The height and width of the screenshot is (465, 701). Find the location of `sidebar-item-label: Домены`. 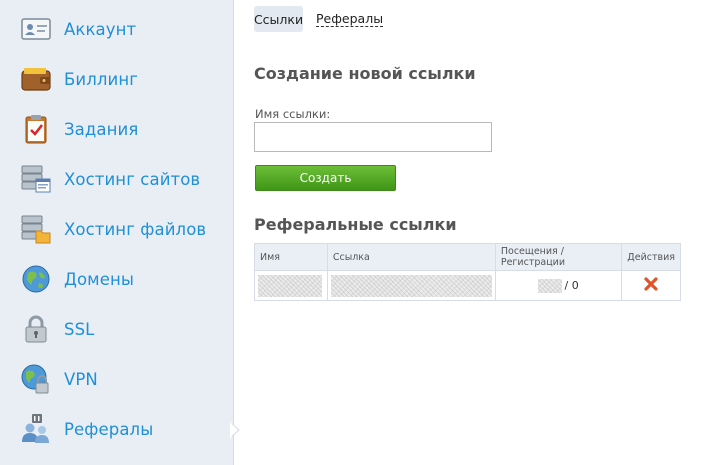

sidebar-item-label: Домены is located at coordinates (99, 279).